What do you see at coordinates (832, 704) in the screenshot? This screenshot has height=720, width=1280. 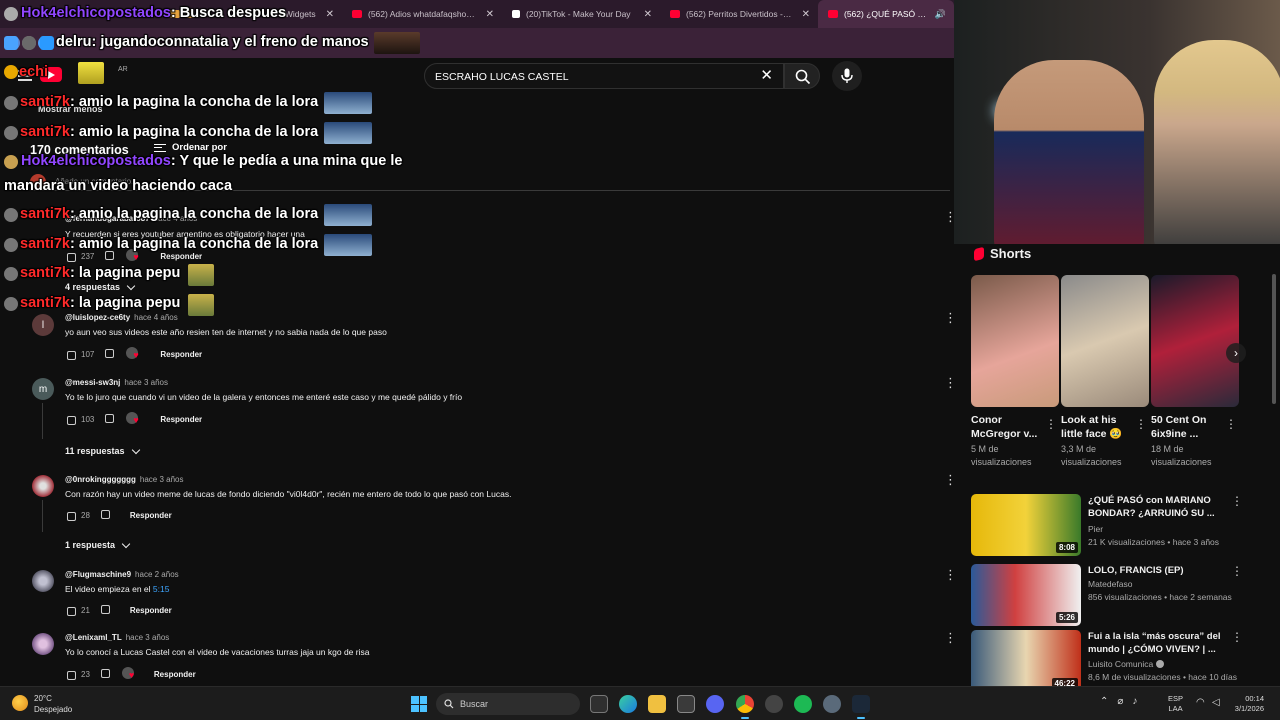 I see `settings-icon` at bounding box center [832, 704].